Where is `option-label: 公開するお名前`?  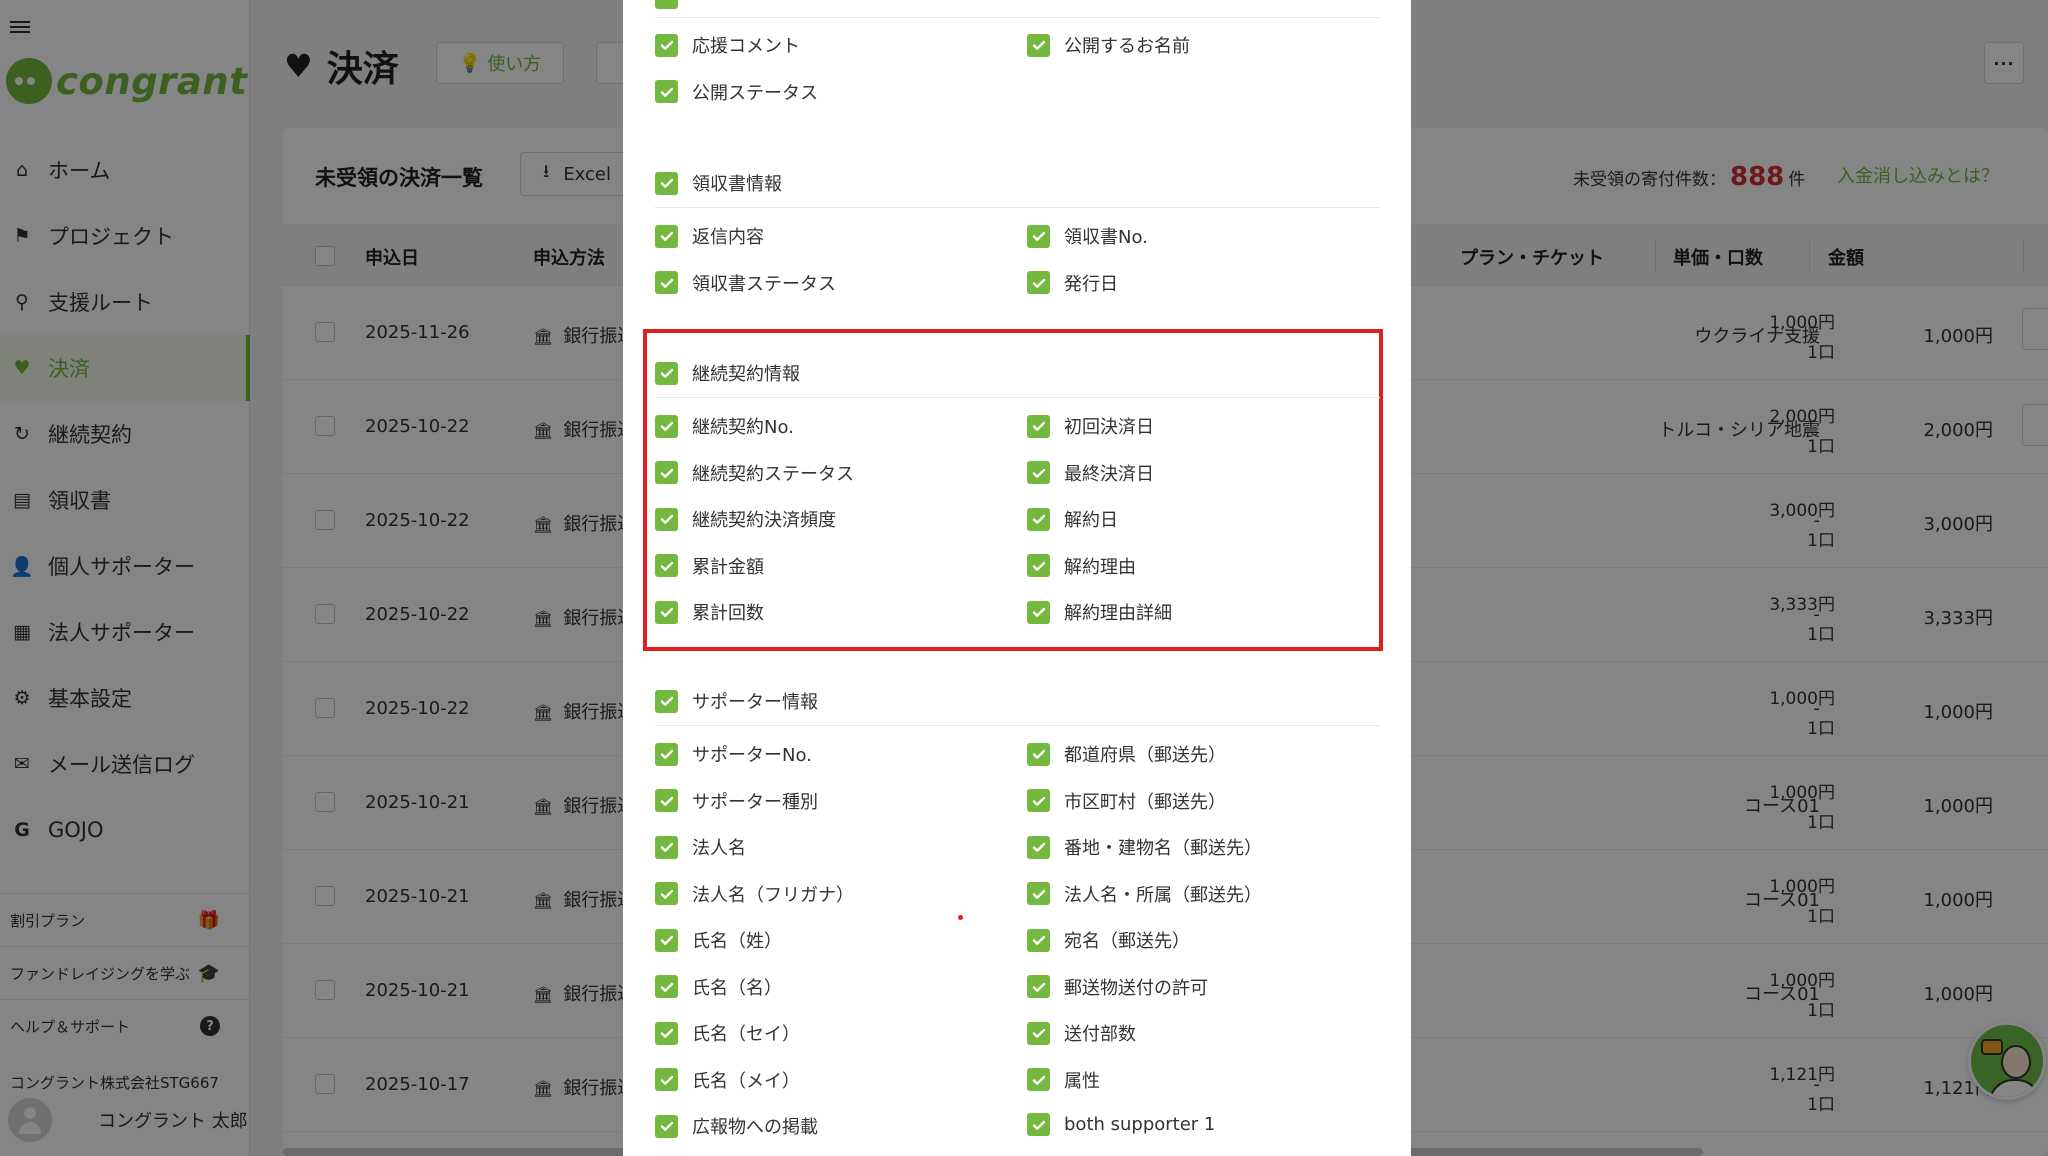
option-label: 公開するお名前 is located at coordinates (1127, 46).